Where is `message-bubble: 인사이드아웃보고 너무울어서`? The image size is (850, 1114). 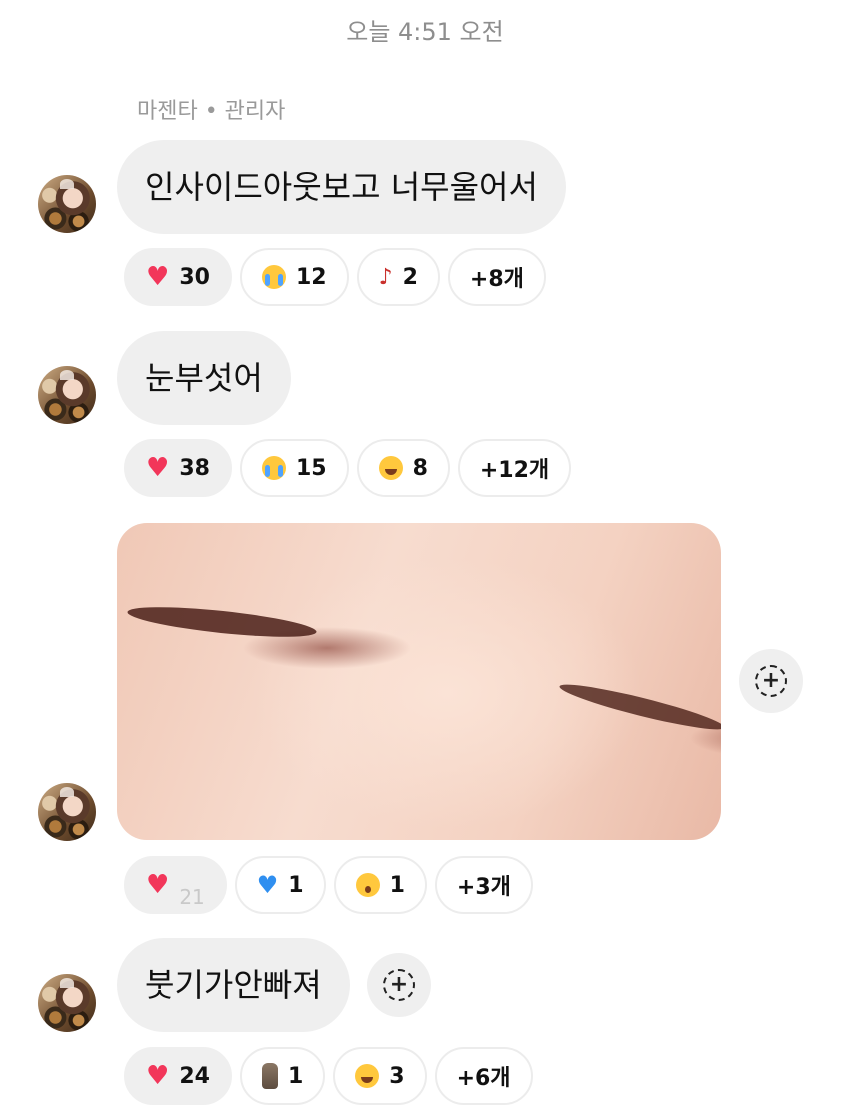
message-bubble: 인사이드아웃보고 너무울어서 is located at coordinates (341, 187).